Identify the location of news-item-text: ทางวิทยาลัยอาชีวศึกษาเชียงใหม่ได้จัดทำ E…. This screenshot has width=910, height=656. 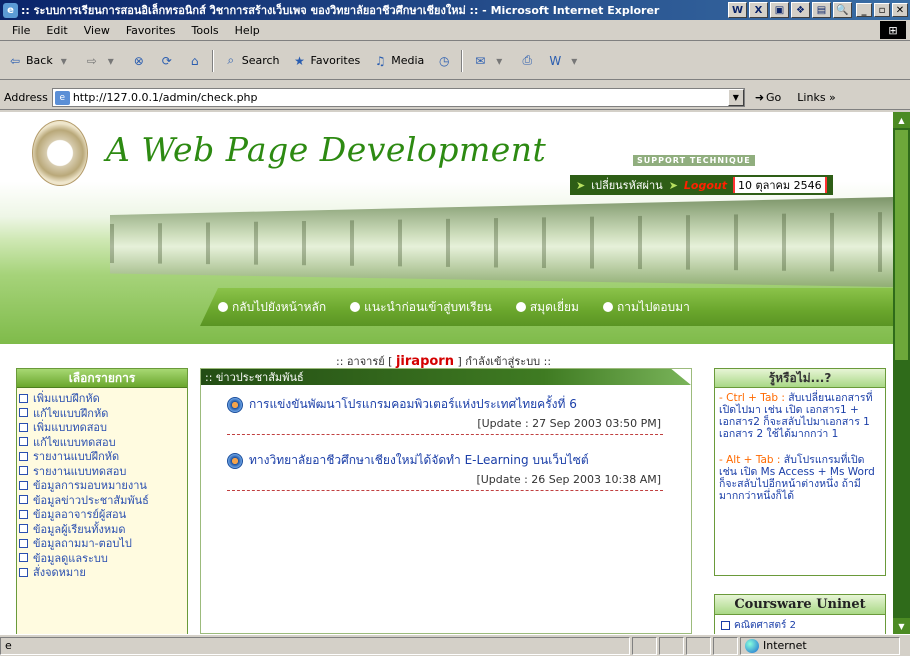
(419, 460).